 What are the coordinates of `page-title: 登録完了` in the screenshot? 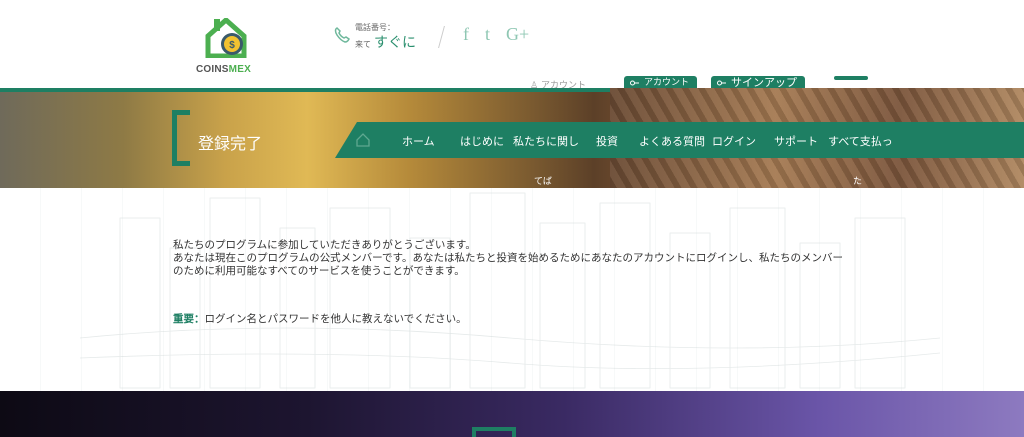 It's located at (230, 143).